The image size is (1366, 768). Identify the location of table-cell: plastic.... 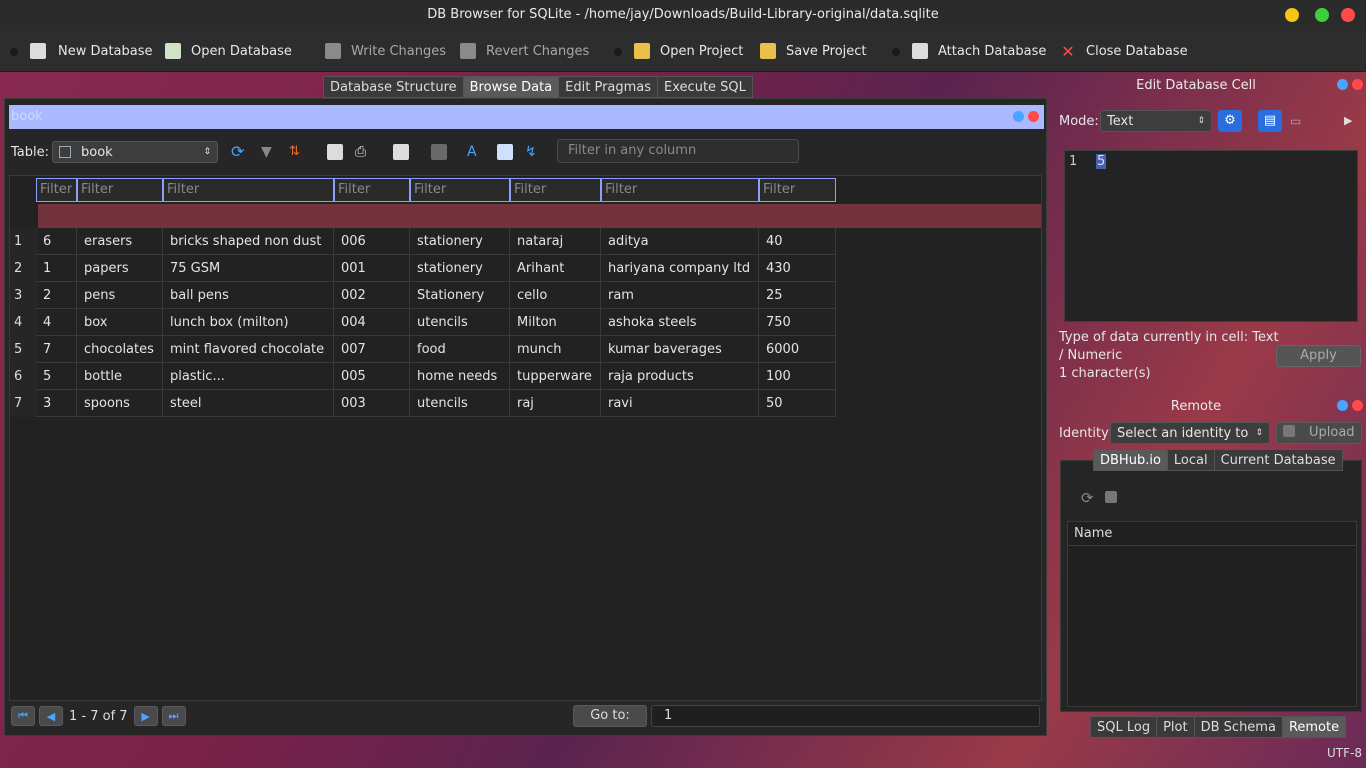
(248, 376).